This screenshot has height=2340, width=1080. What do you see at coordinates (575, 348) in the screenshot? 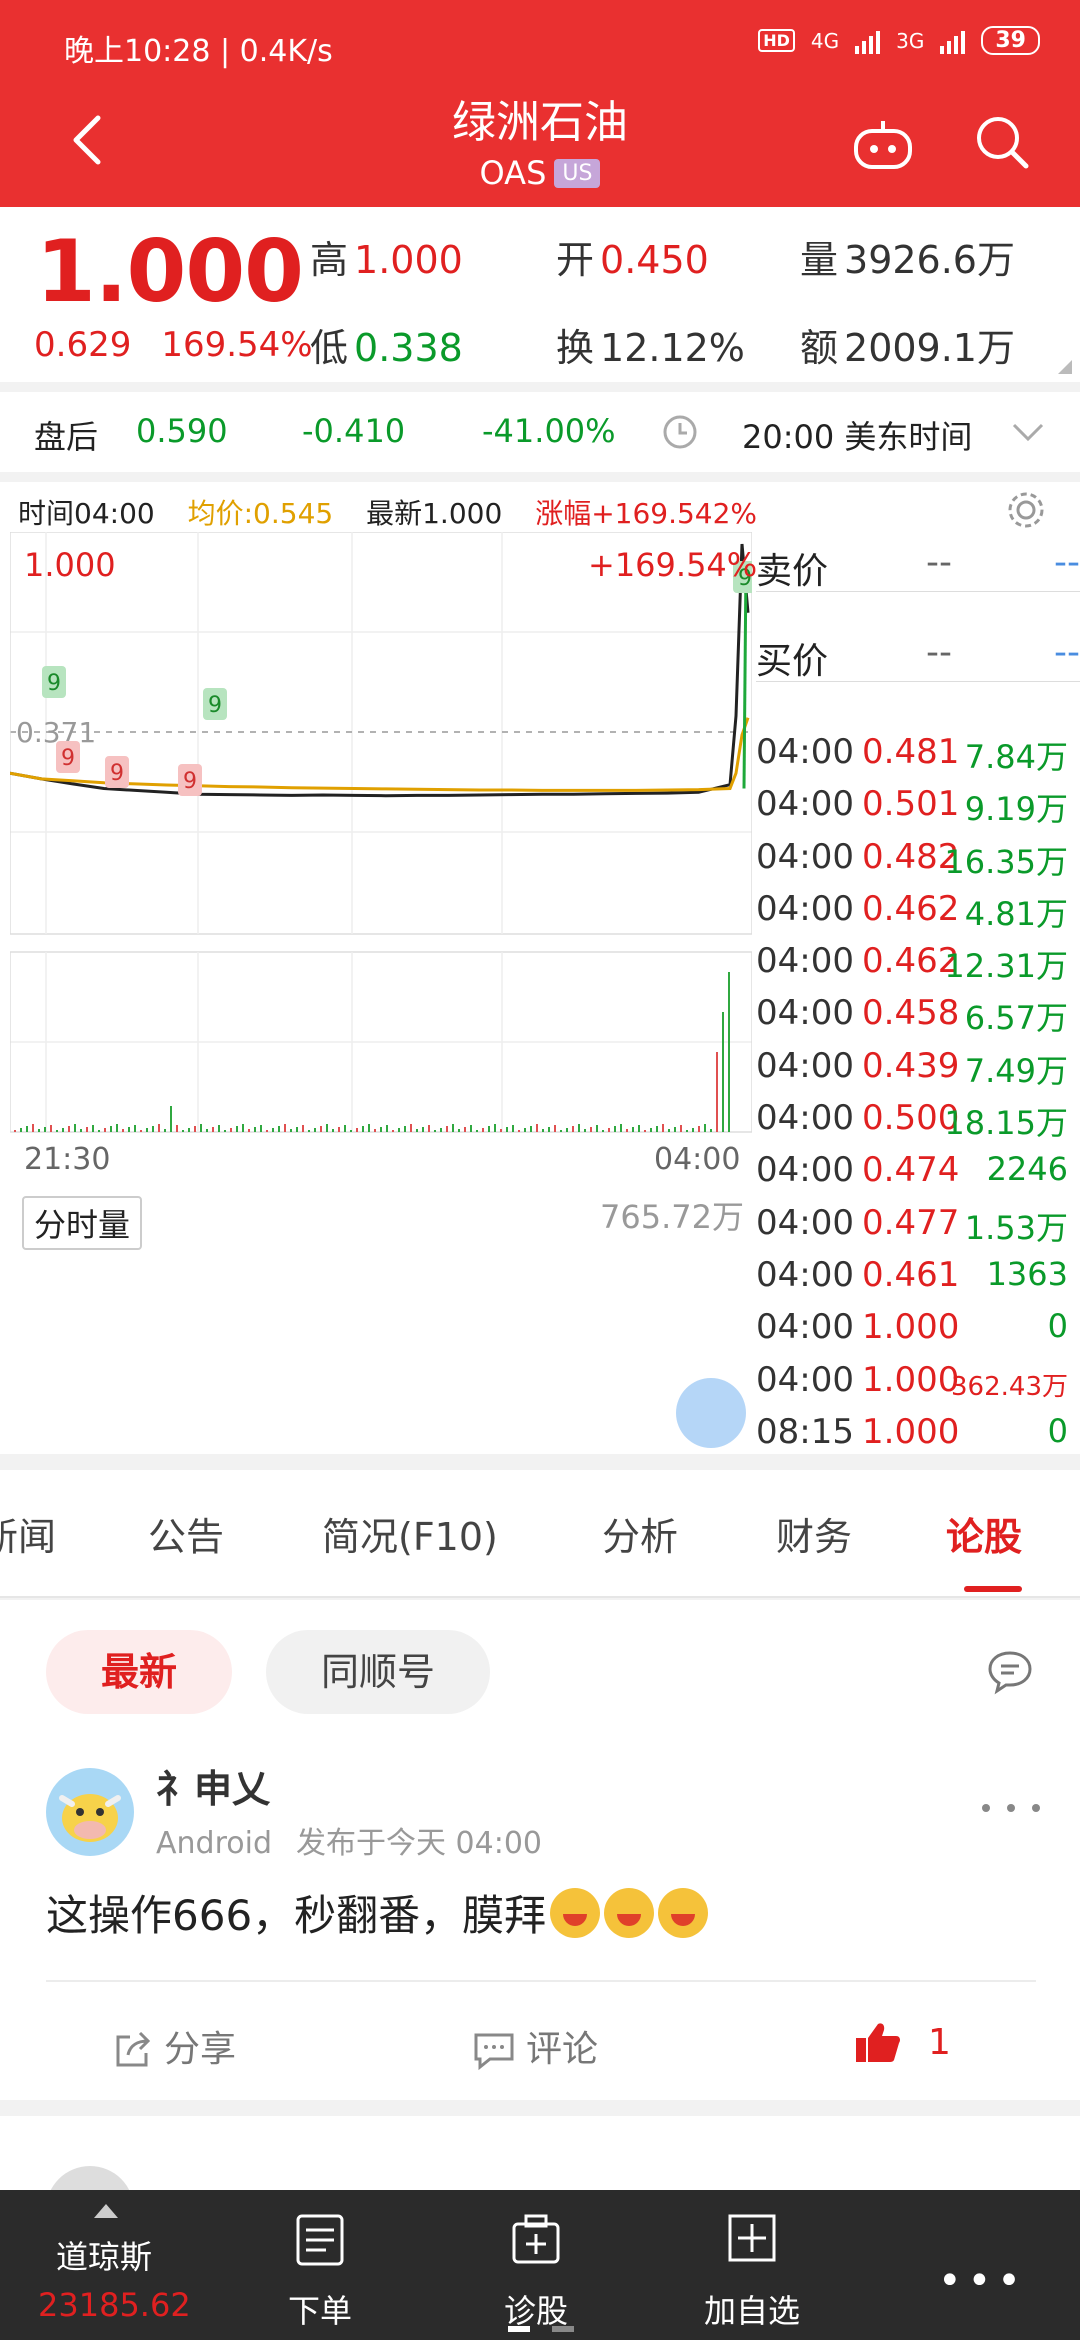
I see `turnover-label: 换` at bounding box center [575, 348].